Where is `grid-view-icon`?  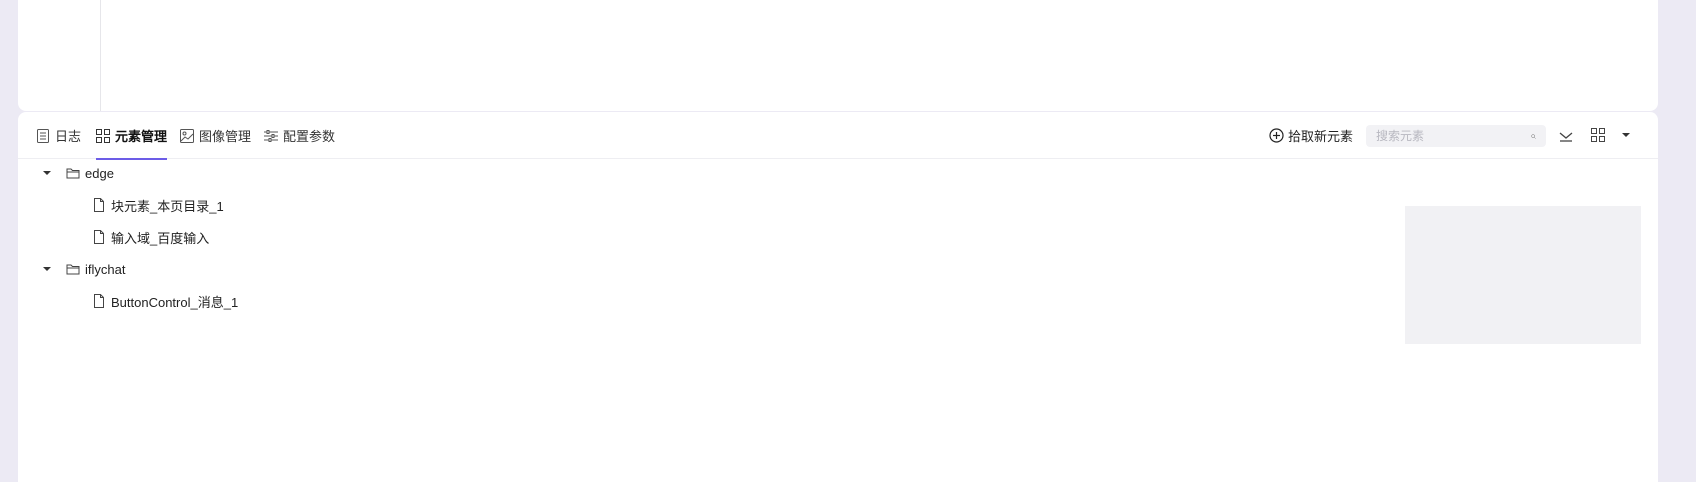 grid-view-icon is located at coordinates (1598, 135).